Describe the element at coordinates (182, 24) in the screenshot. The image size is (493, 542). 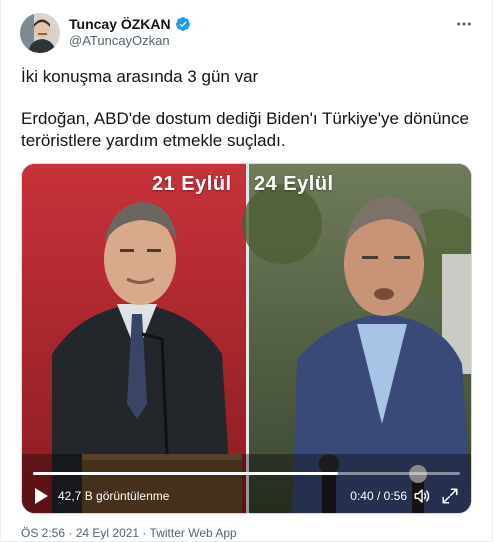
I see `verified-badge-icon` at that location.